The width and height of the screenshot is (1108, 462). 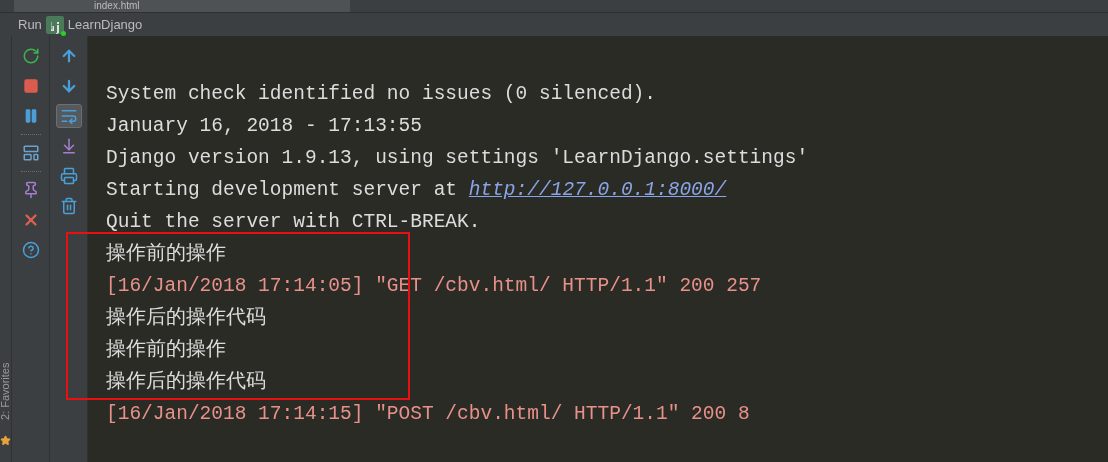 What do you see at coordinates (264, 126) in the screenshot?
I see `console-line: January 16, 2018 - 17:13:55` at bounding box center [264, 126].